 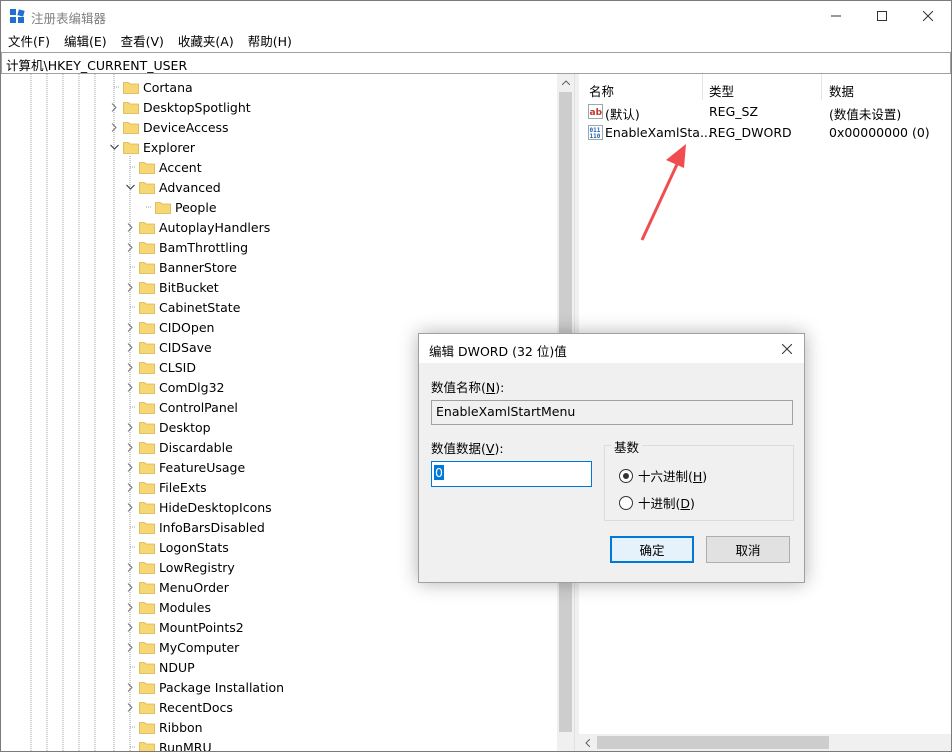 I want to click on menu-edit: 编辑(E), so click(x=85, y=42).